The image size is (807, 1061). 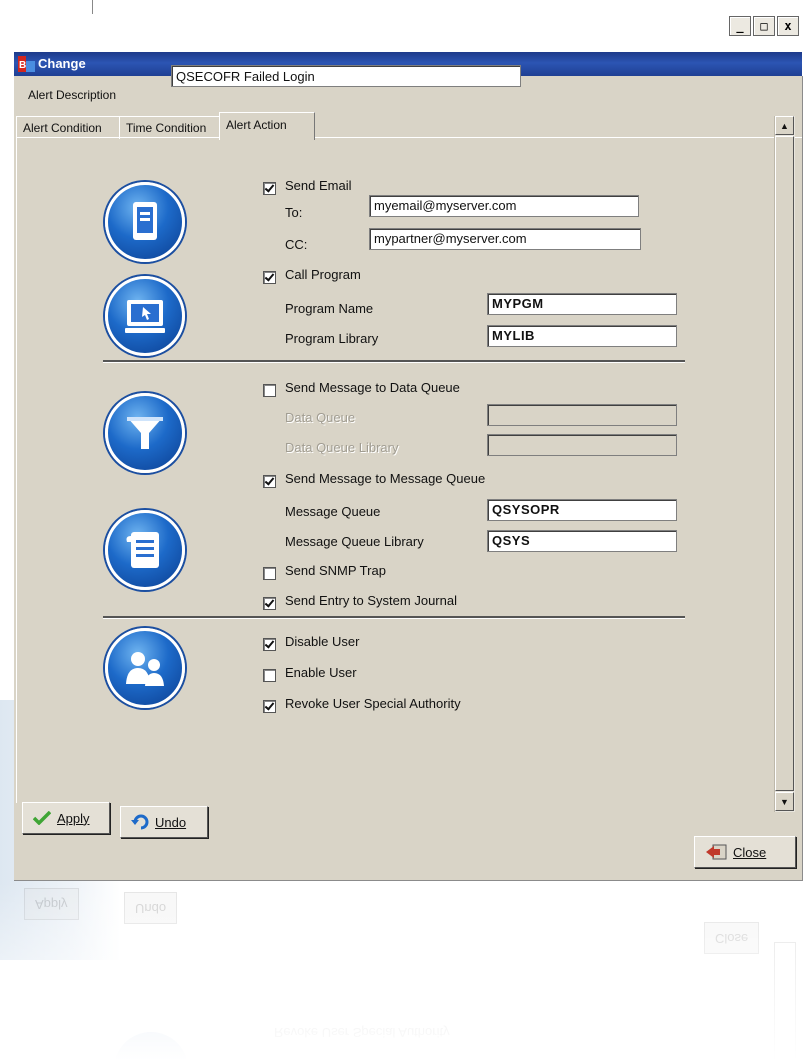 I want to click on call-program-label: Call Program, so click(x=323, y=274).